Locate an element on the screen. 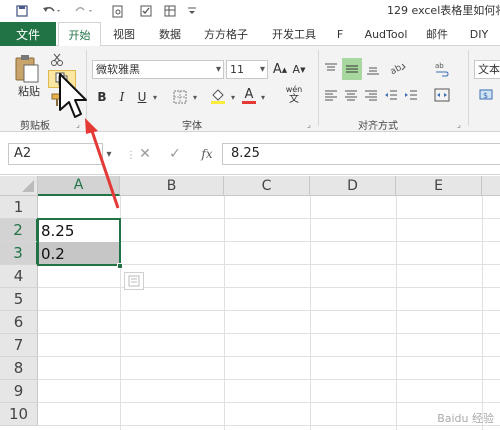 The height and width of the screenshot is (430, 500). mouse-pointer-icon is located at coordinates (73, 95).